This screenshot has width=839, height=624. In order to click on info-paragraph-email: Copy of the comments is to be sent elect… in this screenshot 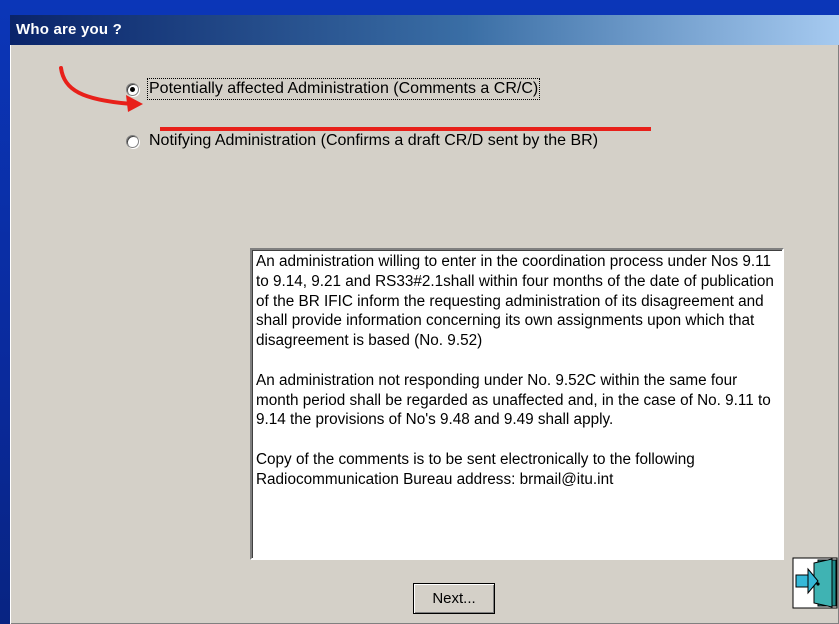, I will do `click(475, 469)`.